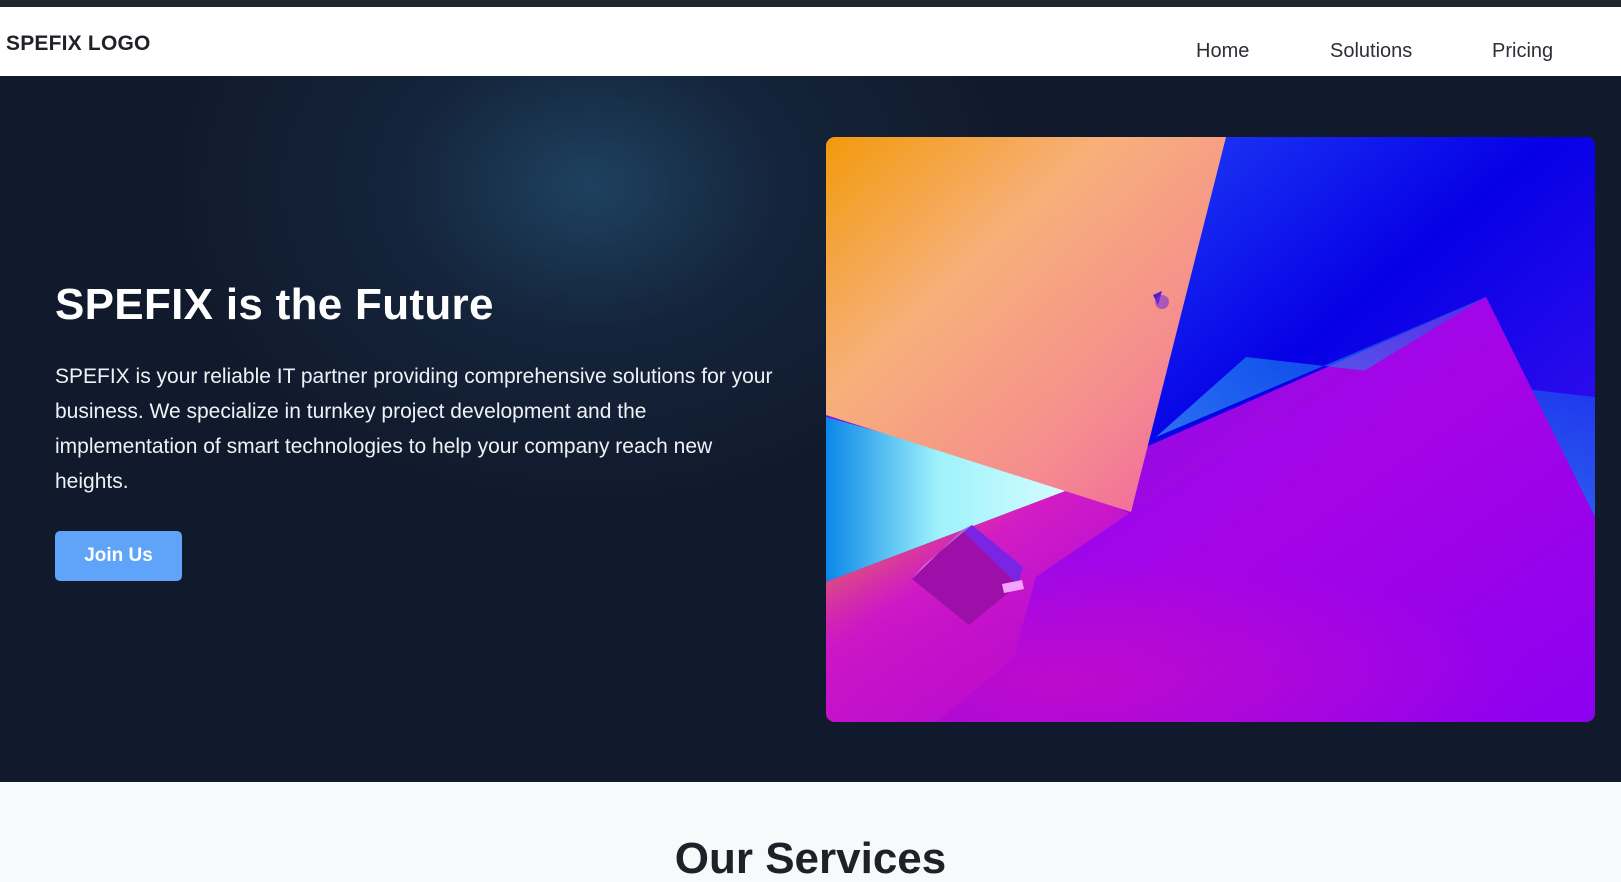  What do you see at coordinates (810, 3) in the screenshot?
I see `top-dark-strip` at bounding box center [810, 3].